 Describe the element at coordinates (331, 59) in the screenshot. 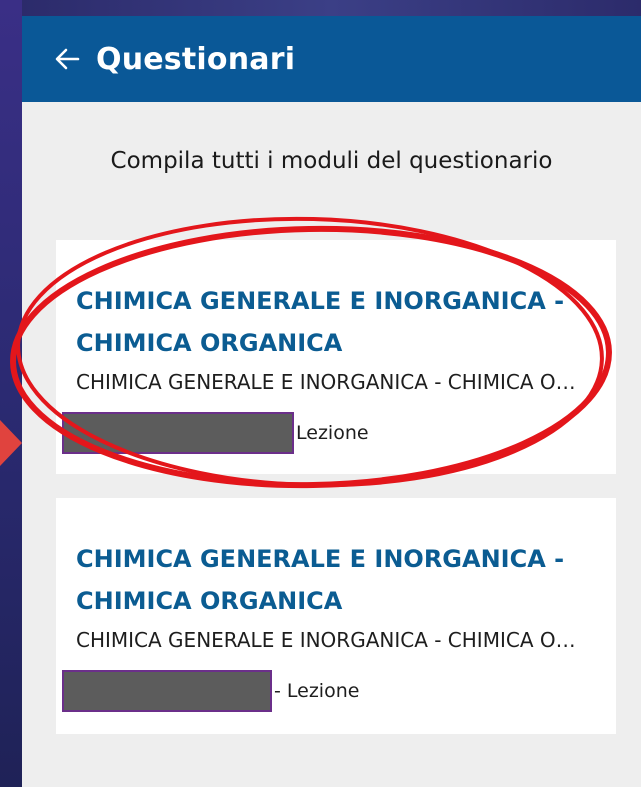

I see `app-bar: Questionari` at that location.